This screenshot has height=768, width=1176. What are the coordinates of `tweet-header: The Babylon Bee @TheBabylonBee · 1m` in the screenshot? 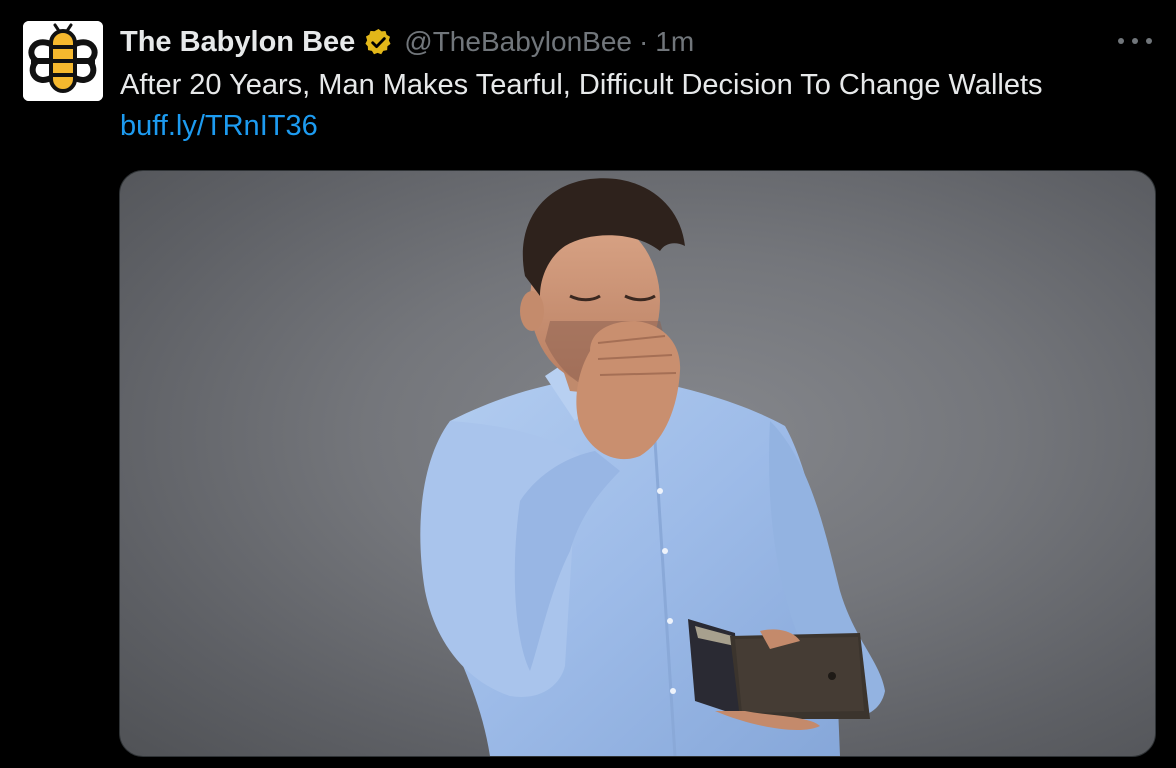 It's located at (407, 42).